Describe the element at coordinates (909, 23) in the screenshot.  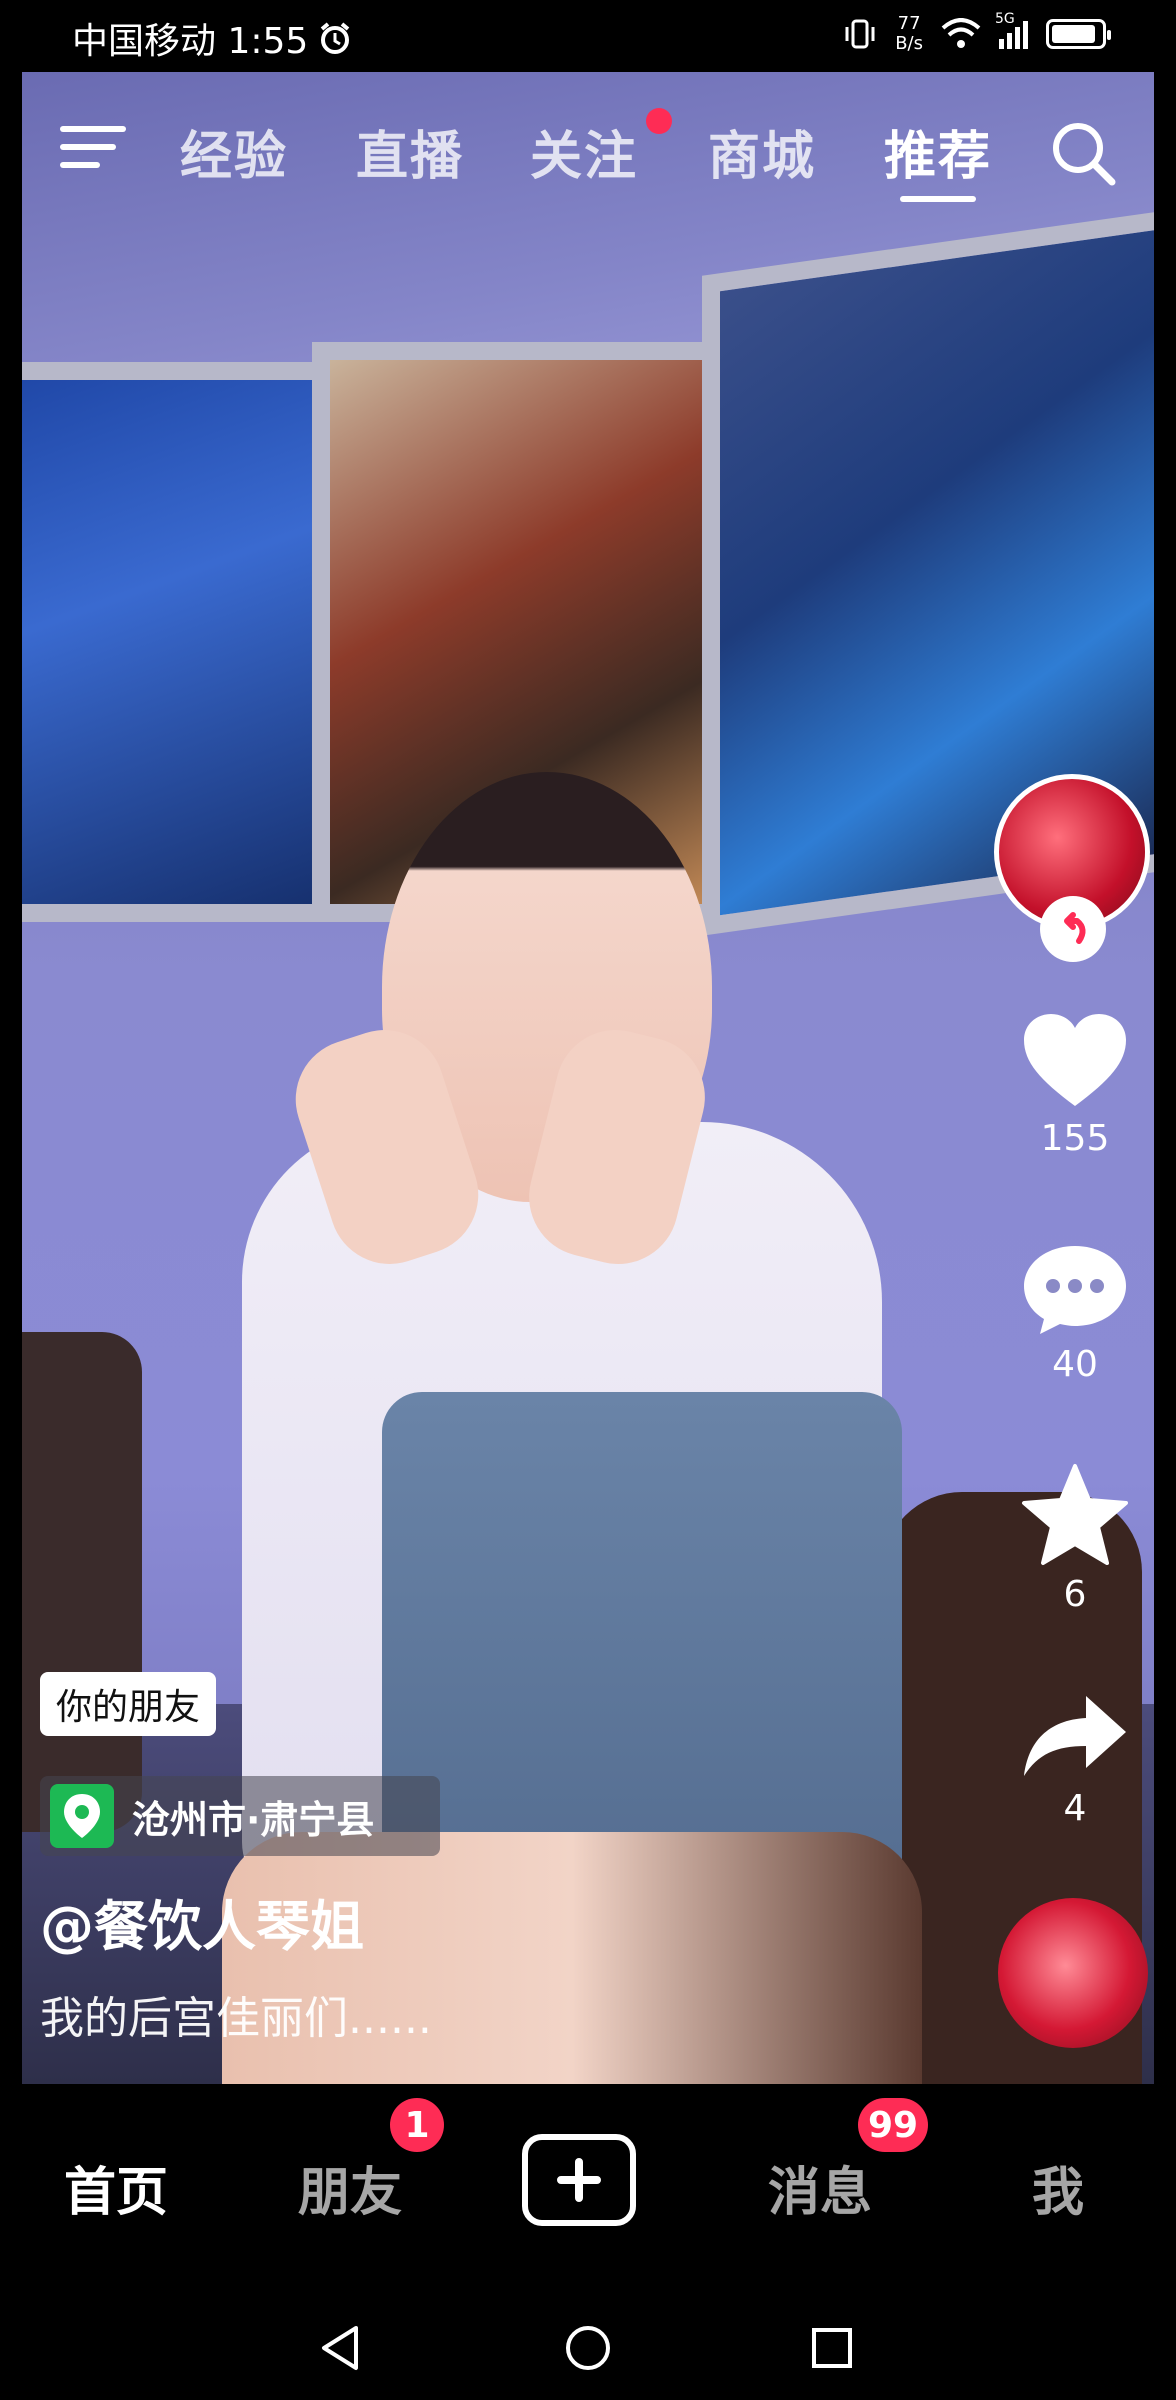
I see `net-speed-value: 77` at that location.